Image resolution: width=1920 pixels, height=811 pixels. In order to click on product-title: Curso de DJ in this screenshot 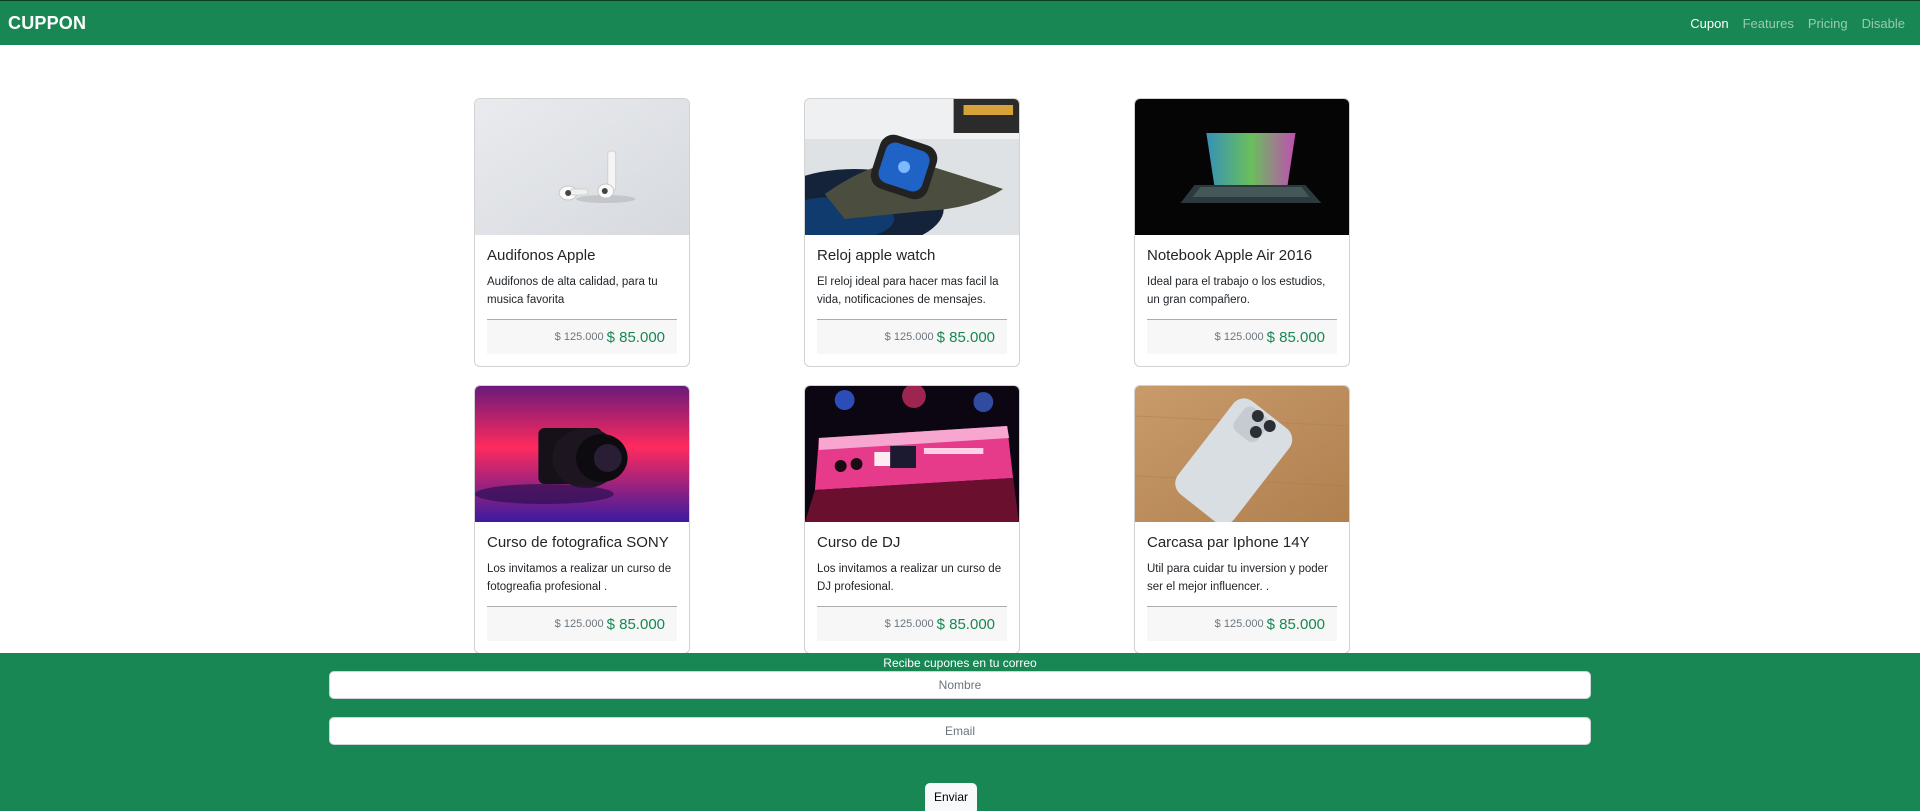, I will do `click(912, 543)`.